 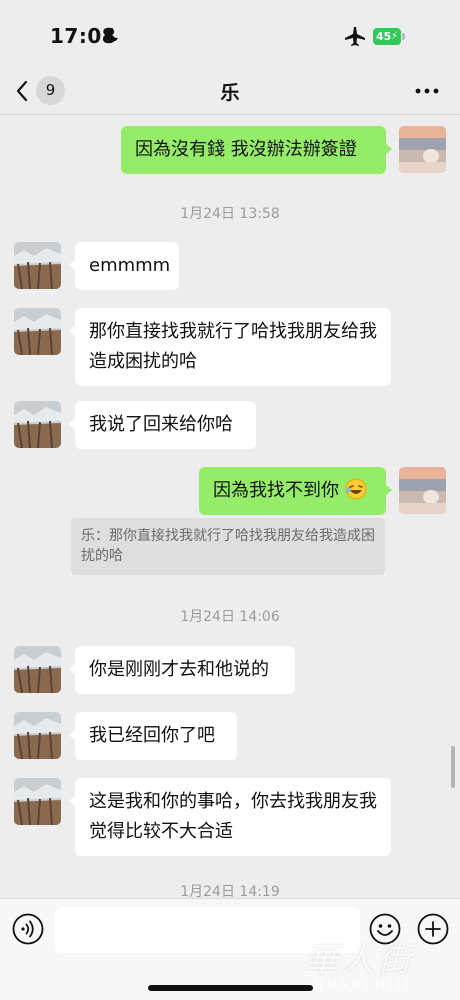 What do you see at coordinates (111, 34) in the screenshot?
I see `moon-icon` at bounding box center [111, 34].